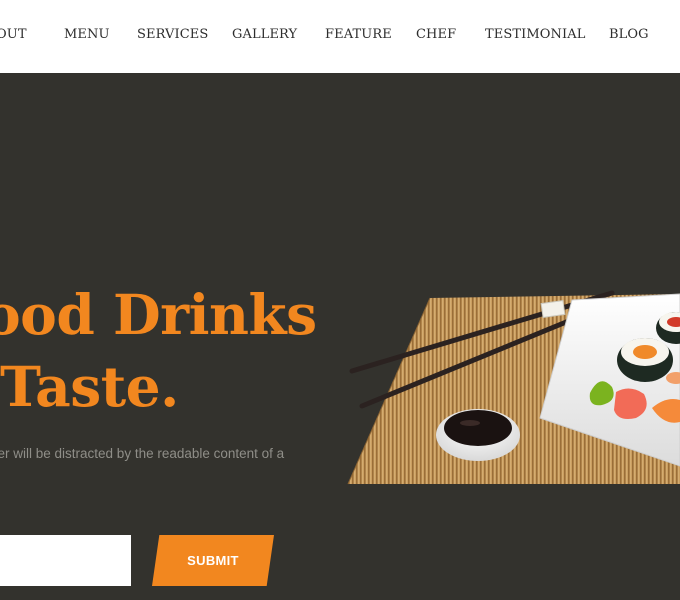 The width and height of the screenshot is (680, 600). What do you see at coordinates (358, 34) in the screenshot?
I see `nav-item-feature: FEATURE` at bounding box center [358, 34].